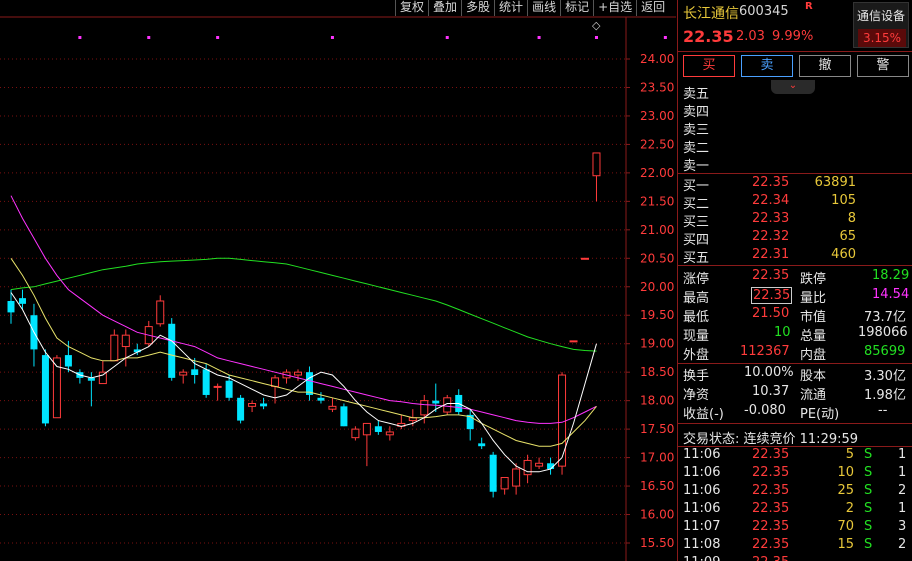 The image size is (912, 561). Describe the element at coordinates (696, 279) in the screenshot. I see `limit-up-label: 涨停` at that location.